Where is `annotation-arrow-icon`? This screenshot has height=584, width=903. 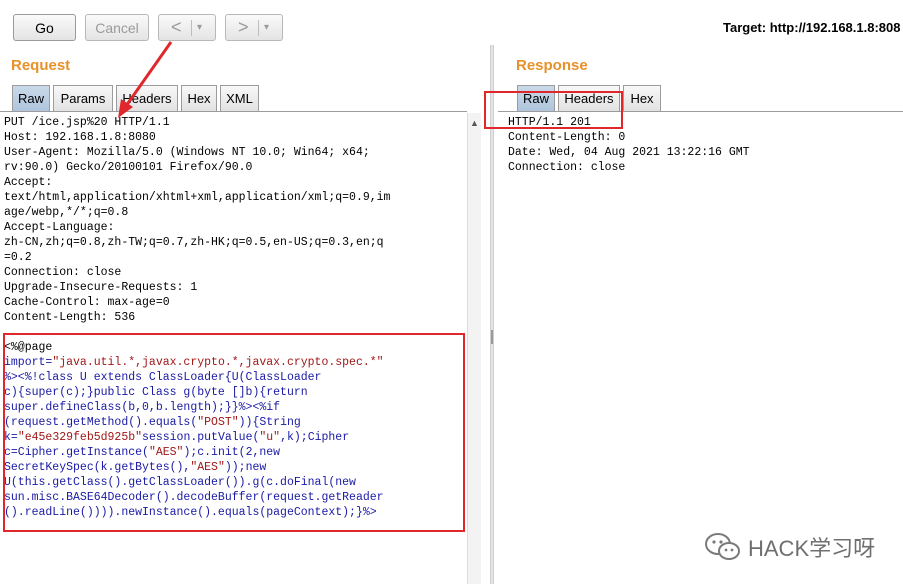 annotation-arrow-icon is located at coordinates (145, 79).